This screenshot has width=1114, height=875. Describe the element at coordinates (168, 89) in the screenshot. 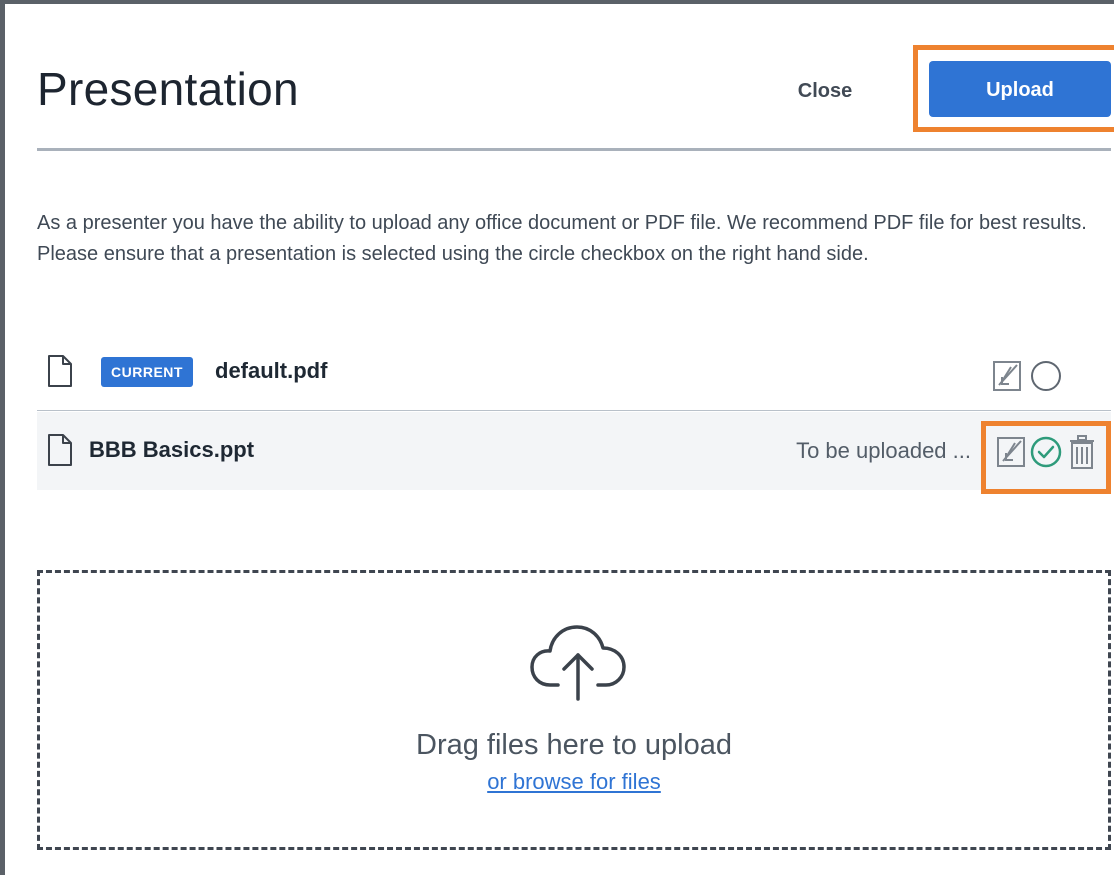

I see `modal-title: Presentation` at that location.